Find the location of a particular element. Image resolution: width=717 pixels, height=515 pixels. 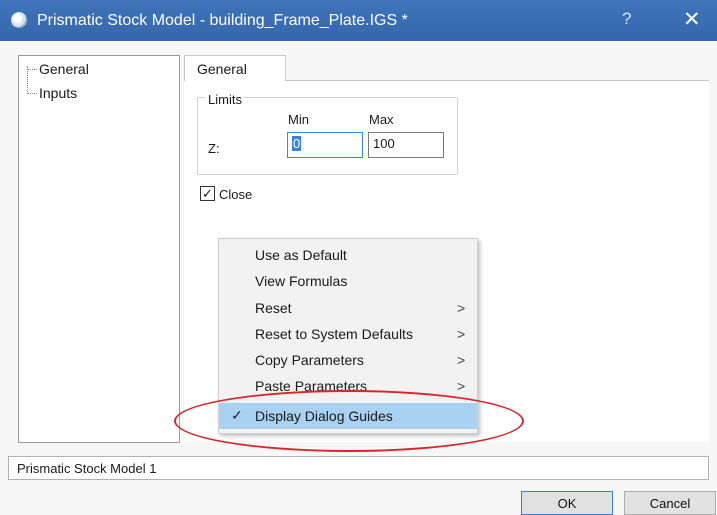

menu-item-reset-to-system-defaults: Reset to System Defaults > is located at coordinates (348, 334).